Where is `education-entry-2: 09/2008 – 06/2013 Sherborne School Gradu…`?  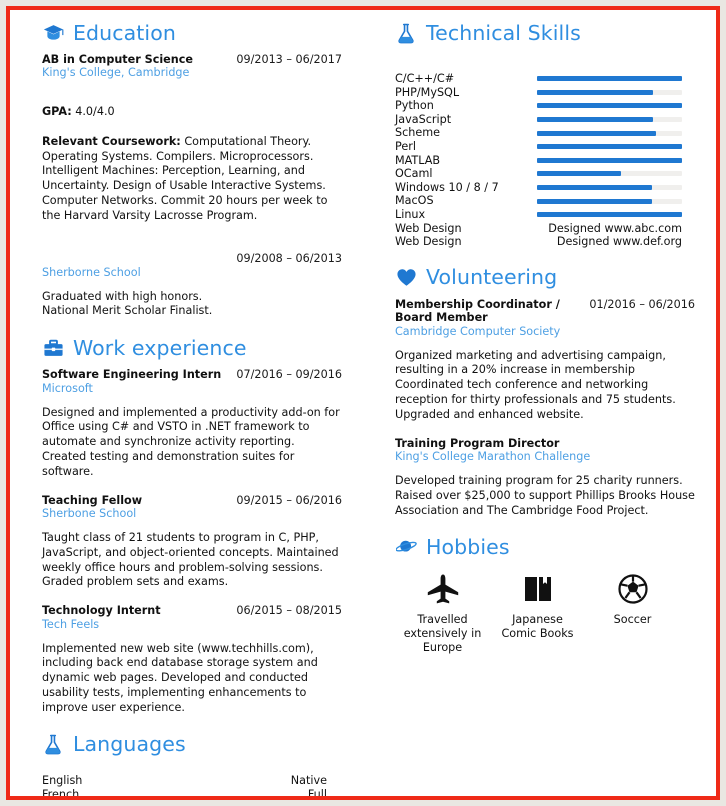
education-entry-2: 09/2008 – 06/2013 Sherborne School Gradu… is located at coordinates (192, 285).